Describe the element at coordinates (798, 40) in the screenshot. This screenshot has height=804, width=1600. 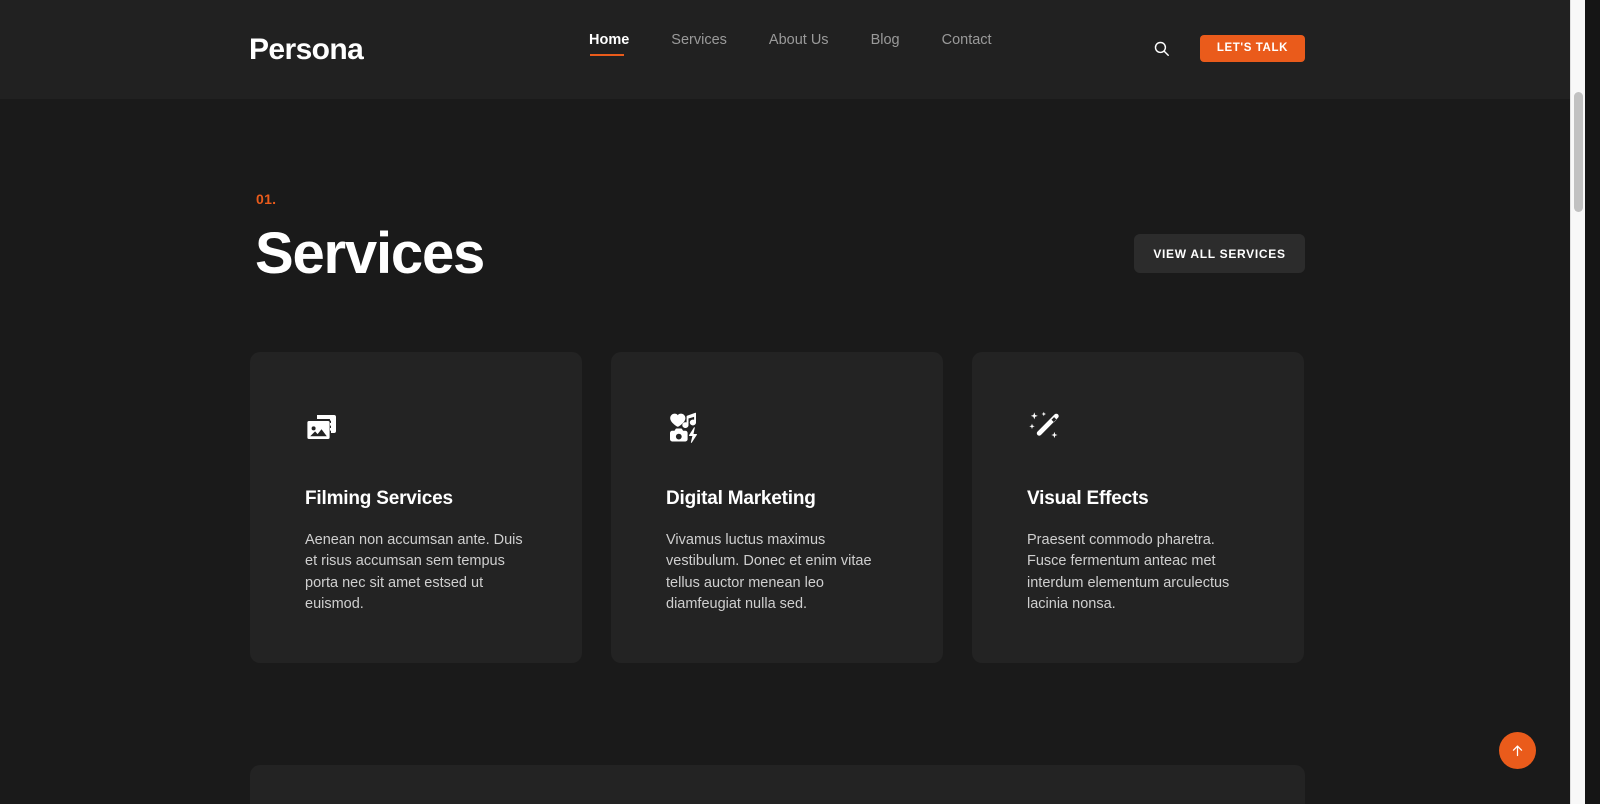
I see `nav-item-label: About Us` at that location.